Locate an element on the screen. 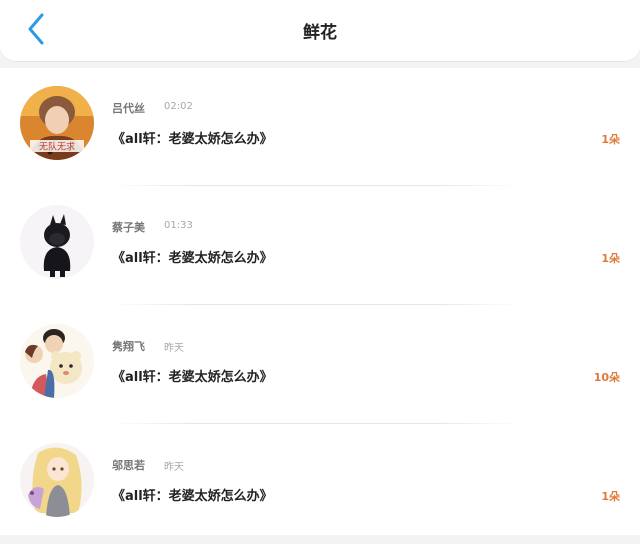 The image size is (640, 544). user-name: 蔡子美 is located at coordinates (128, 227).